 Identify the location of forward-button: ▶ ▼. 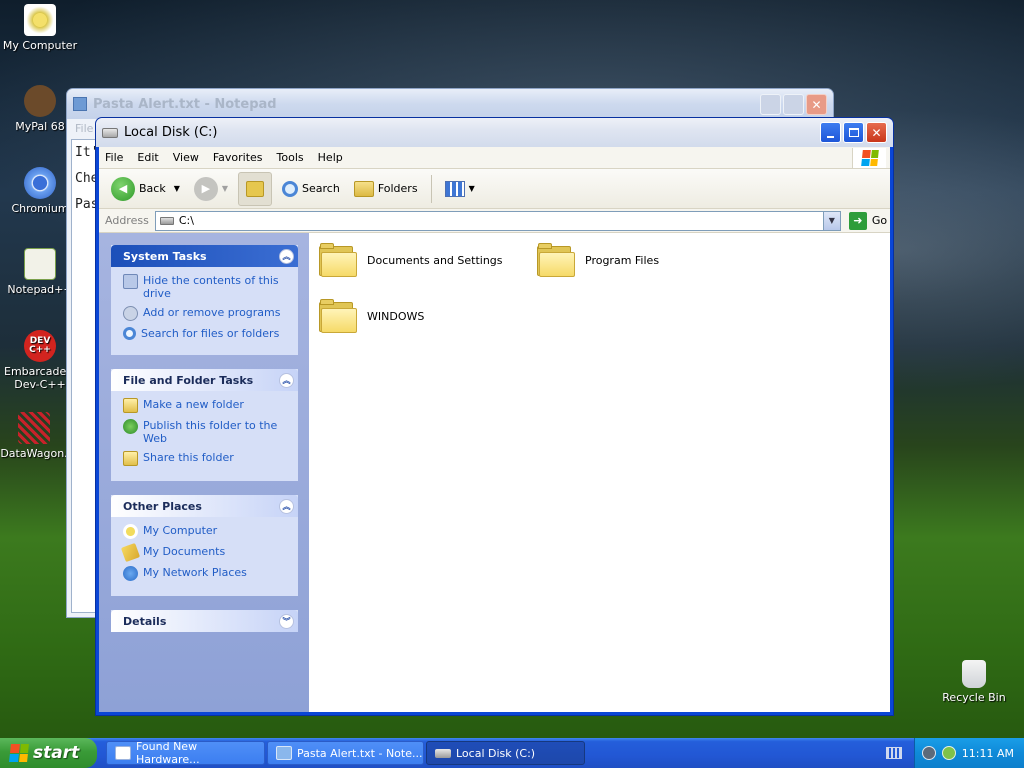
(211, 189).